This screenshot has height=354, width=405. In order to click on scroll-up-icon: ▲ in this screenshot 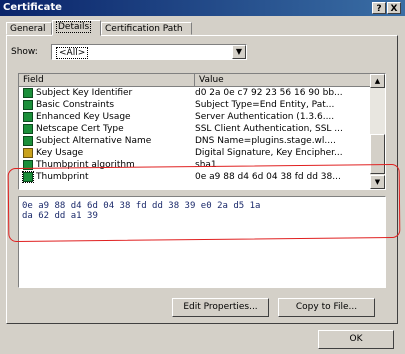, I will do `click(377, 81)`.